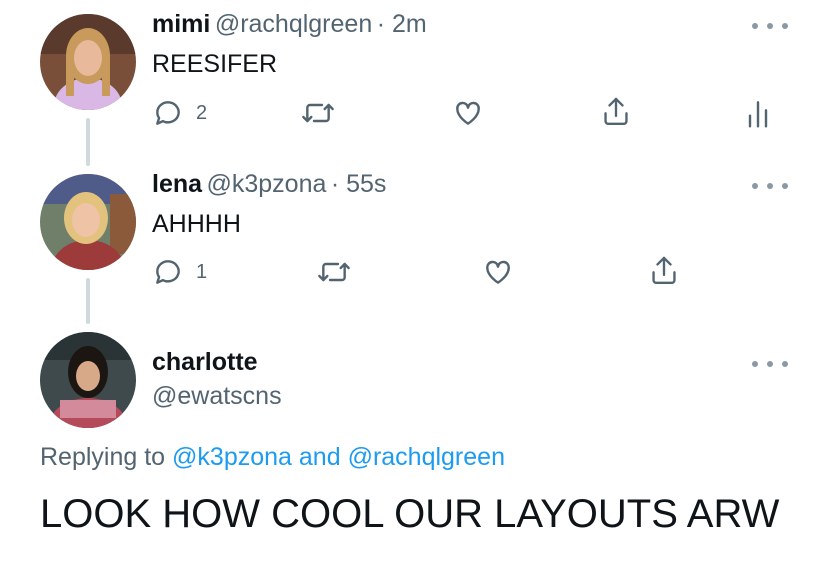 The height and width of the screenshot is (570, 828). I want to click on mention-link: @k3pzona, so click(232, 457).